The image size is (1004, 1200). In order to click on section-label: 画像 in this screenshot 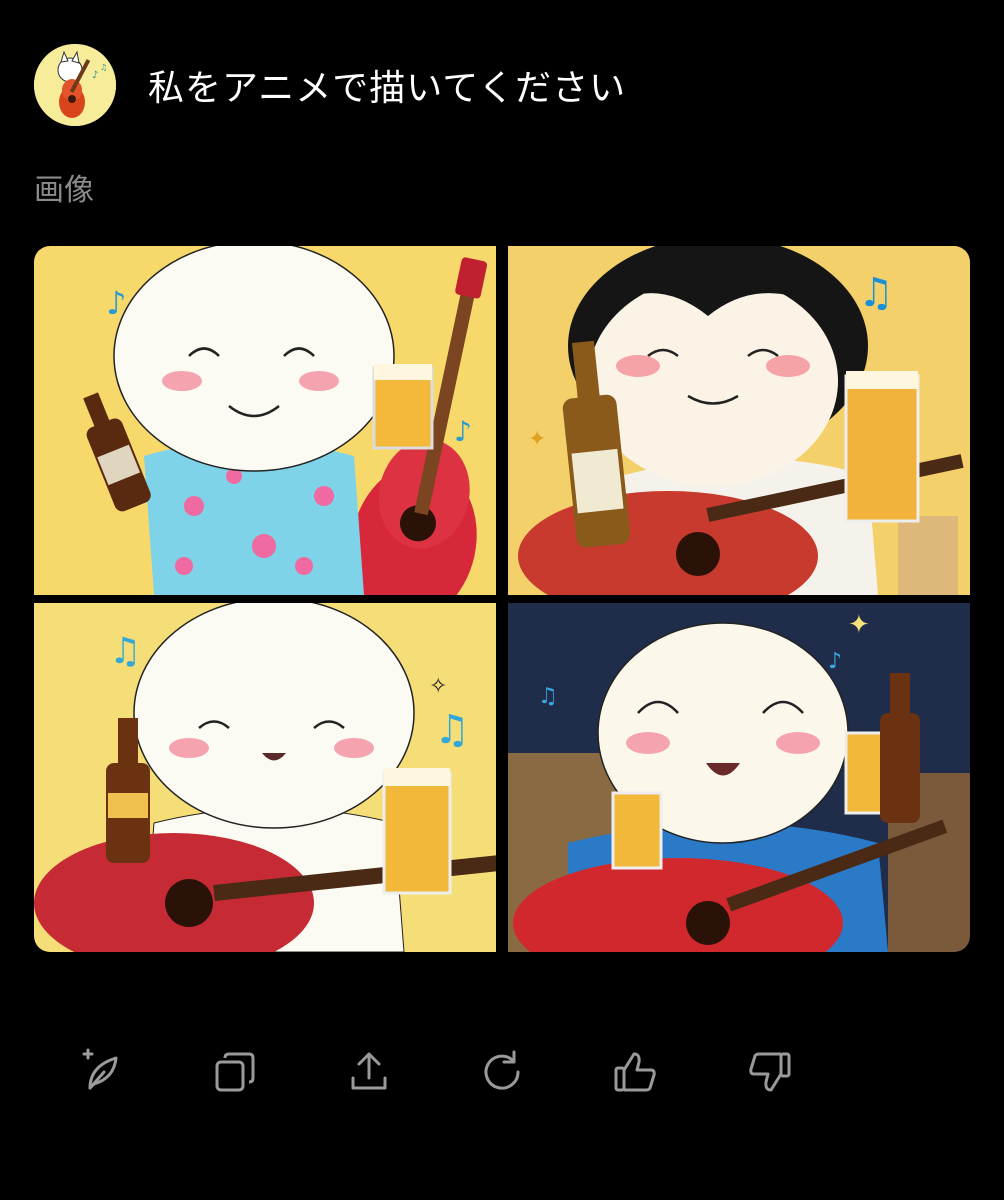, I will do `click(64, 190)`.